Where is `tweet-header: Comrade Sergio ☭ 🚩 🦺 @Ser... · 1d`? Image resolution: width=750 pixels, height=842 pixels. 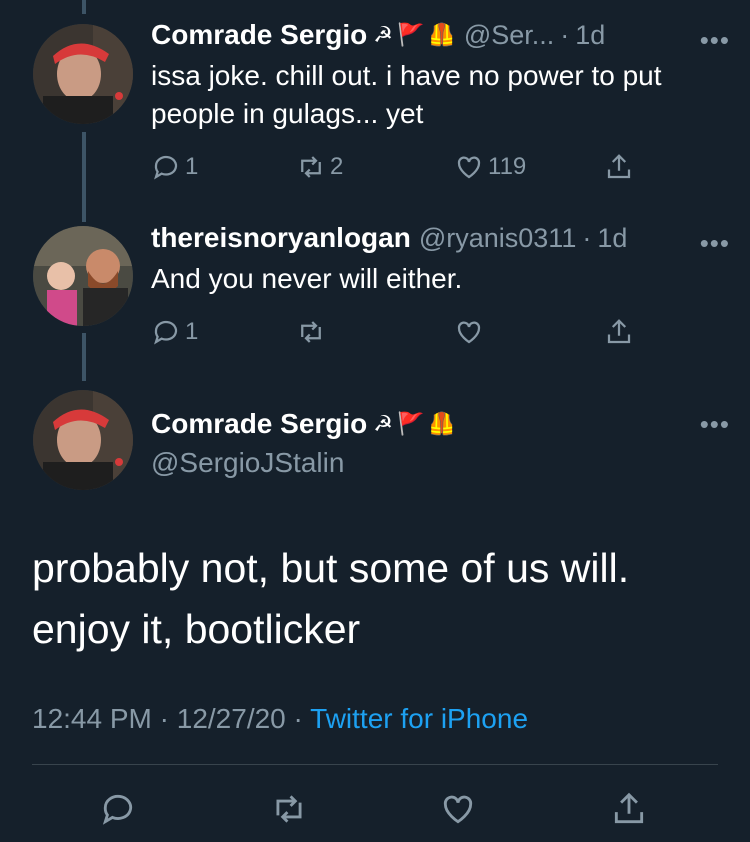
tweet-header: Comrade Sergio ☭ 🚩 🦺 @Ser... · 1d is located at coordinates (440, 35).